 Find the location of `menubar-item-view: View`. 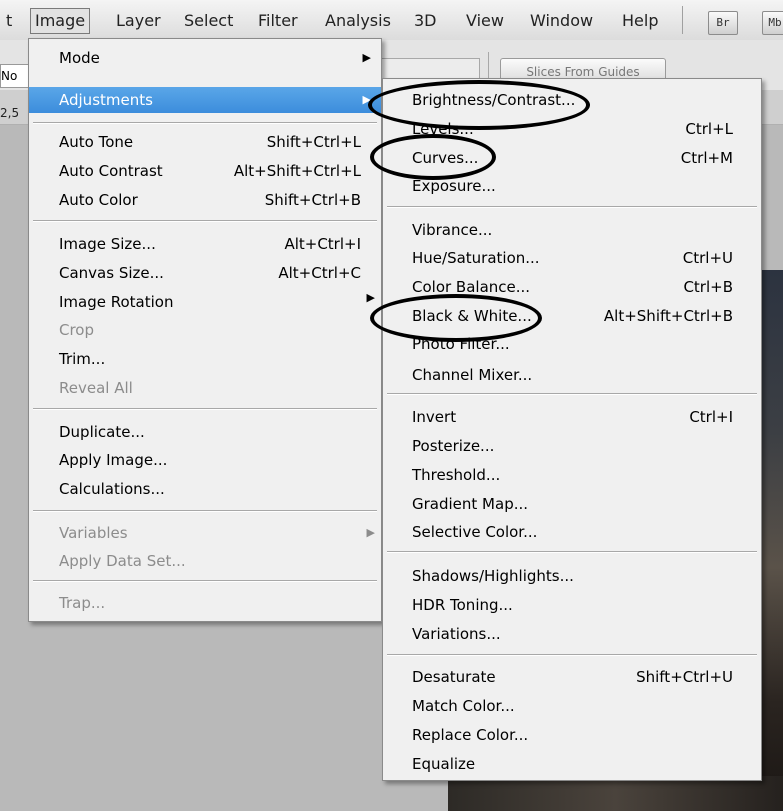

menubar-item-view: View is located at coordinates (485, 21).